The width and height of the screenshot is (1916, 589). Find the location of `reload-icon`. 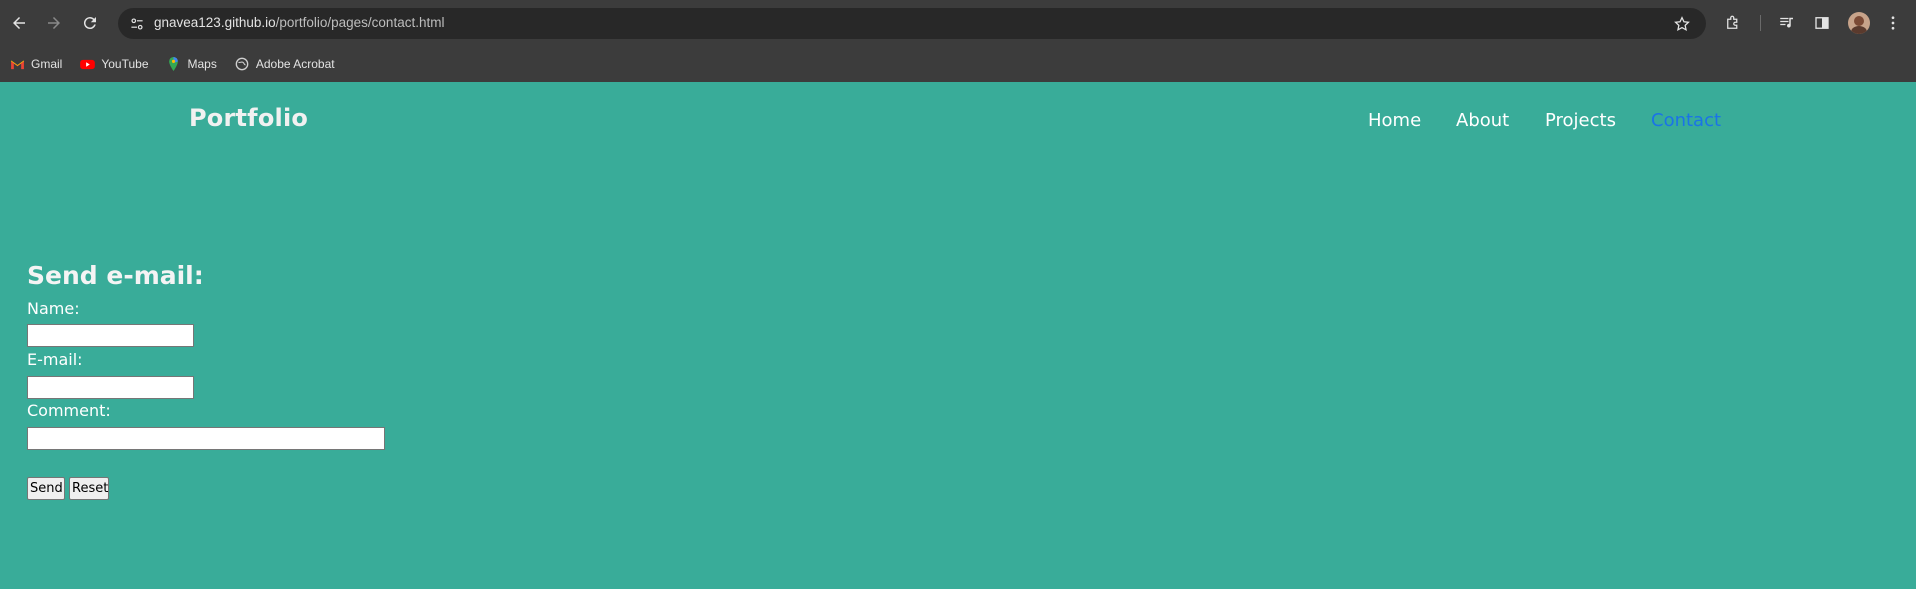

reload-icon is located at coordinates (89, 23).